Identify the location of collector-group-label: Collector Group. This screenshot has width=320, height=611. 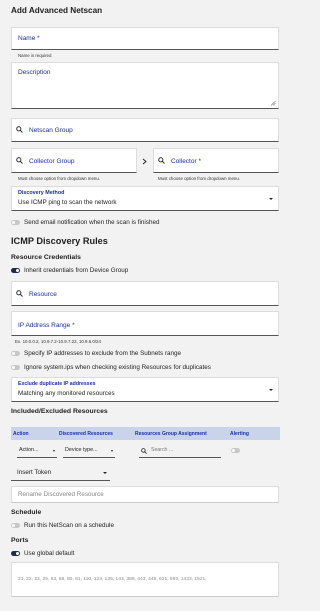
(52, 161).